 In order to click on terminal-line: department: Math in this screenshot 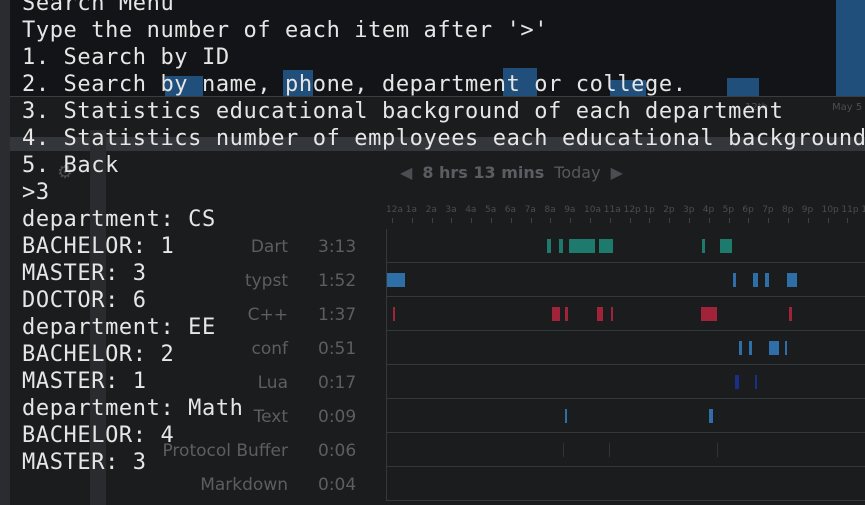, I will do `click(133, 408)`.